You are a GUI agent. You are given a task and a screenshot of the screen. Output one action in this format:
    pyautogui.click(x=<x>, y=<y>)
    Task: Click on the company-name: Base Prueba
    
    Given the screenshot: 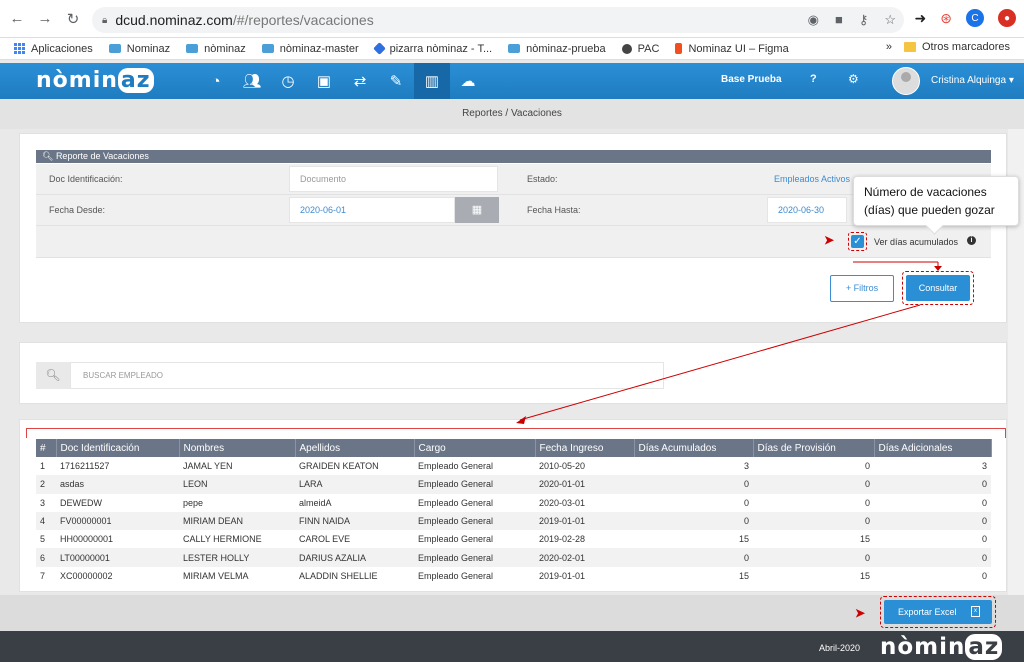 What is the action you would take?
    pyautogui.click(x=751, y=79)
    